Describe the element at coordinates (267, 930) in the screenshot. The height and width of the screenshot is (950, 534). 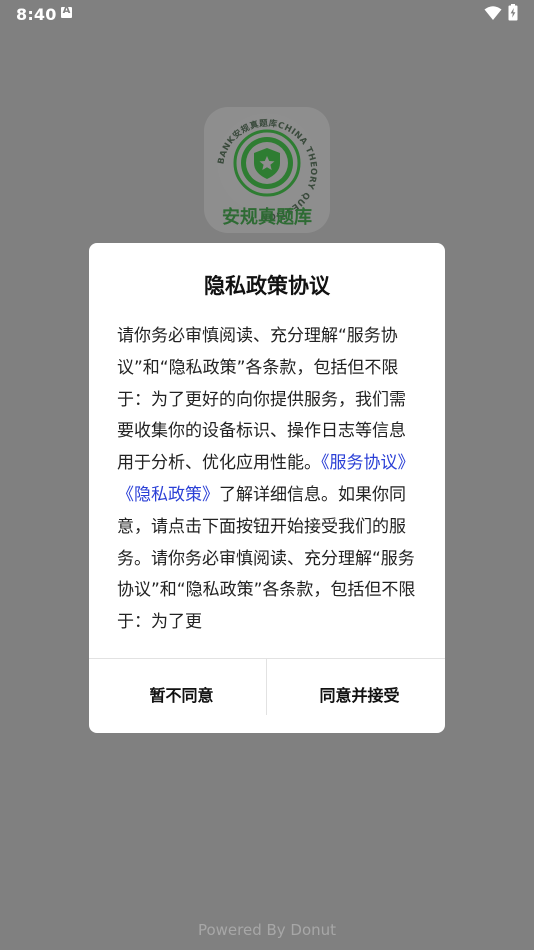
I see `powered-by-text: Powered By Donut` at that location.